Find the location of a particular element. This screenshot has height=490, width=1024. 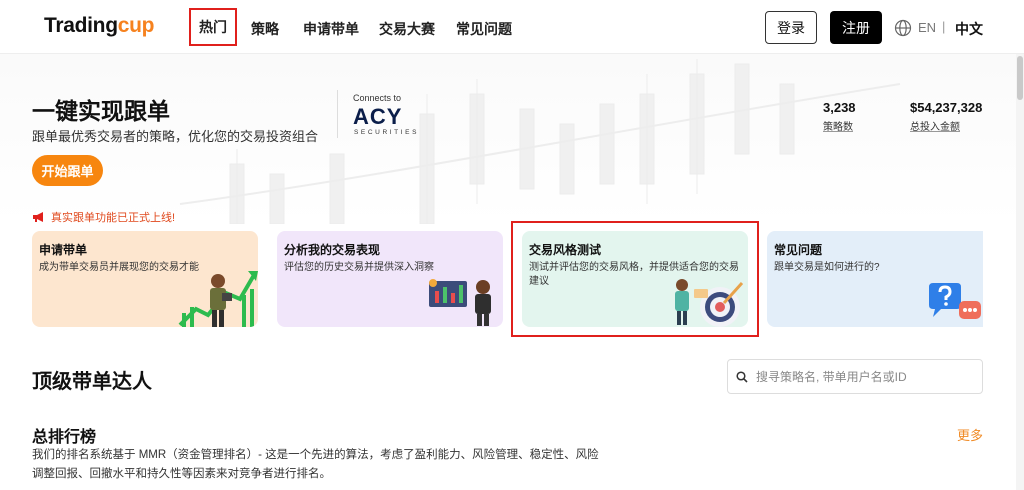

card-title: 交易风格测试 is located at coordinates (565, 250).